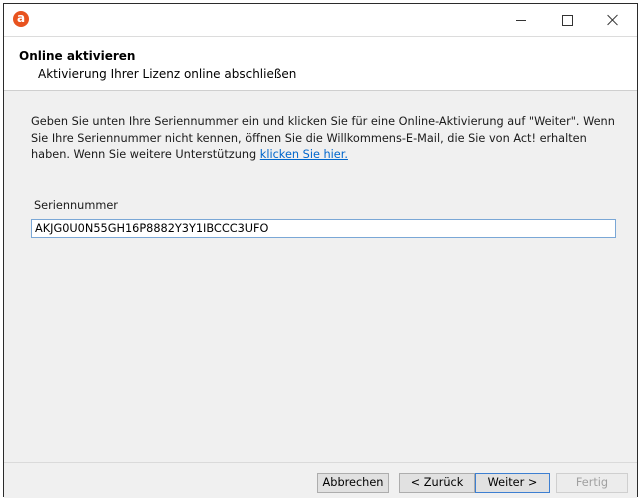 The width and height of the screenshot is (643, 502). What do you see at coordinates (512, 483) in the screenshot?
I see `next-button: Weiter >` at bounding box center [512, 483].